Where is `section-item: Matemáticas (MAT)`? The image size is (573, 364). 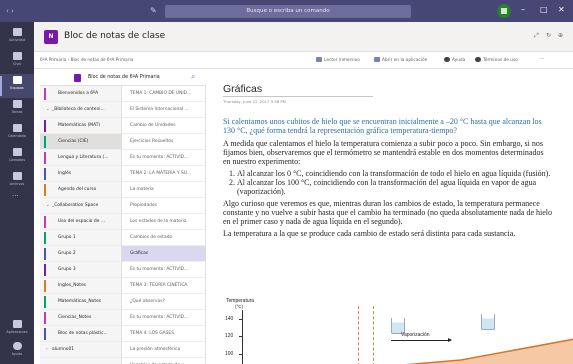 section-item: Matemáticas (MAT) is located at coordinates (80, 126).